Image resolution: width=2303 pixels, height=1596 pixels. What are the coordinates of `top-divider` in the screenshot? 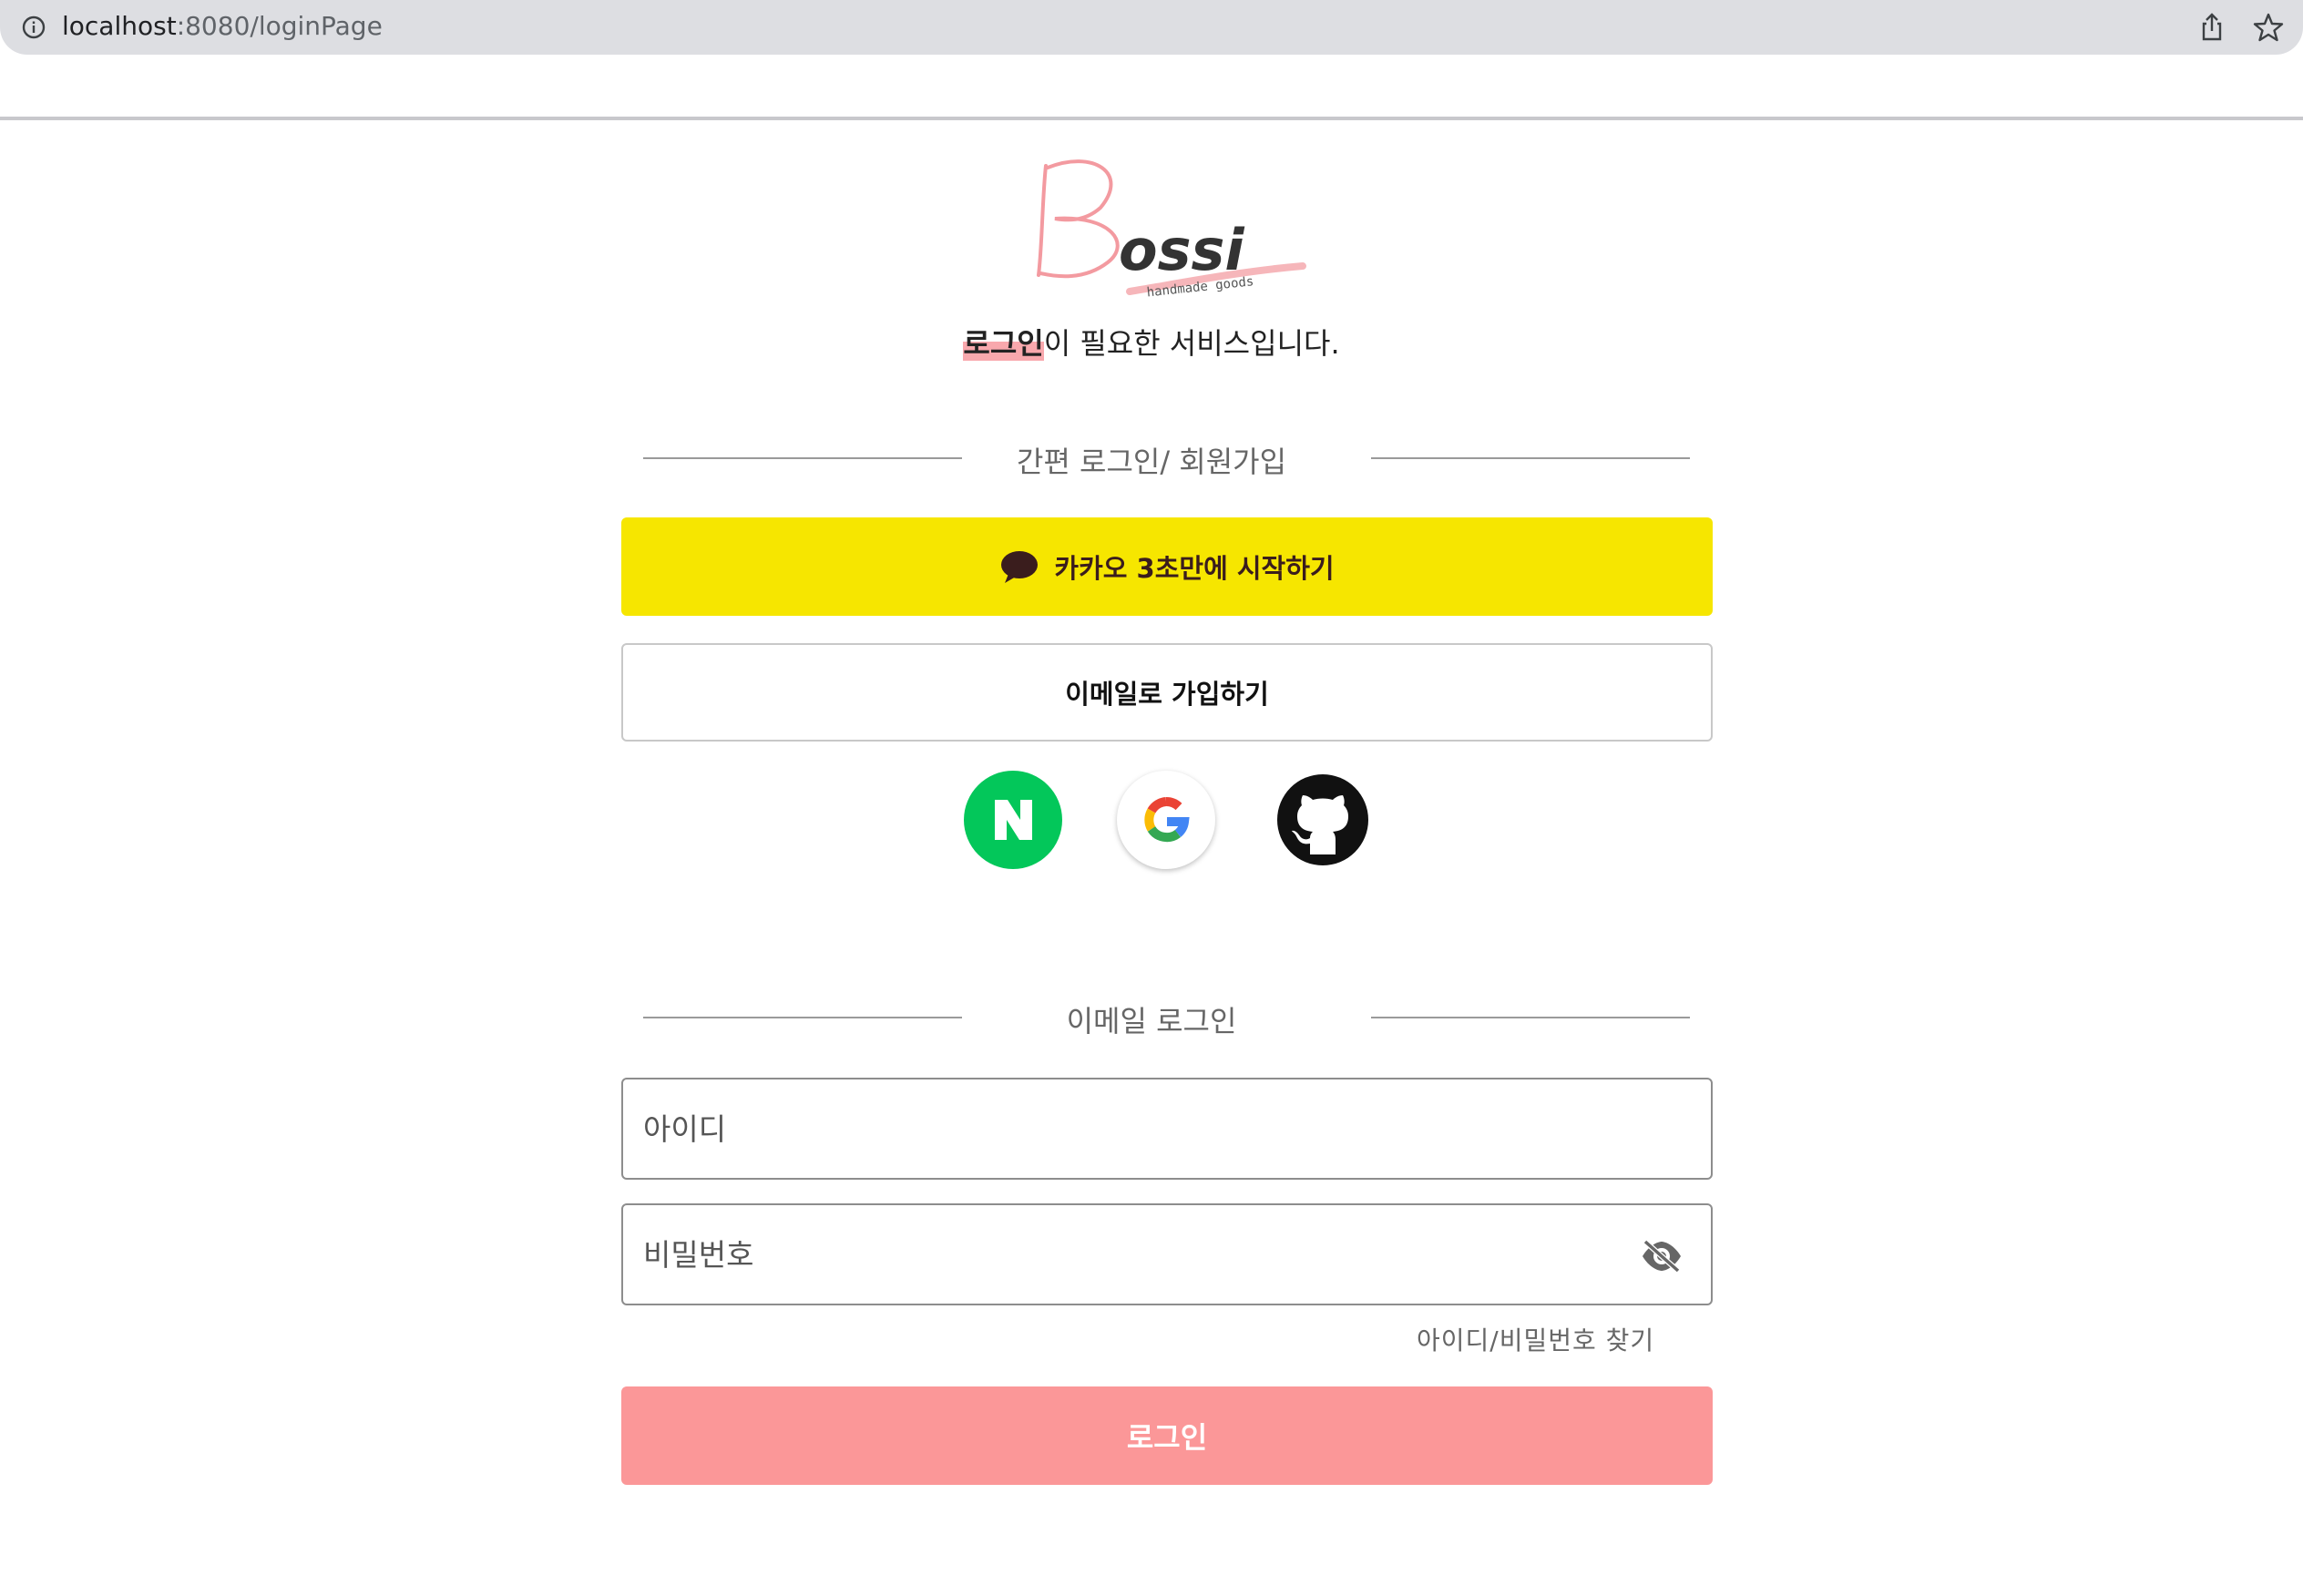 It's located at (1151, 119).